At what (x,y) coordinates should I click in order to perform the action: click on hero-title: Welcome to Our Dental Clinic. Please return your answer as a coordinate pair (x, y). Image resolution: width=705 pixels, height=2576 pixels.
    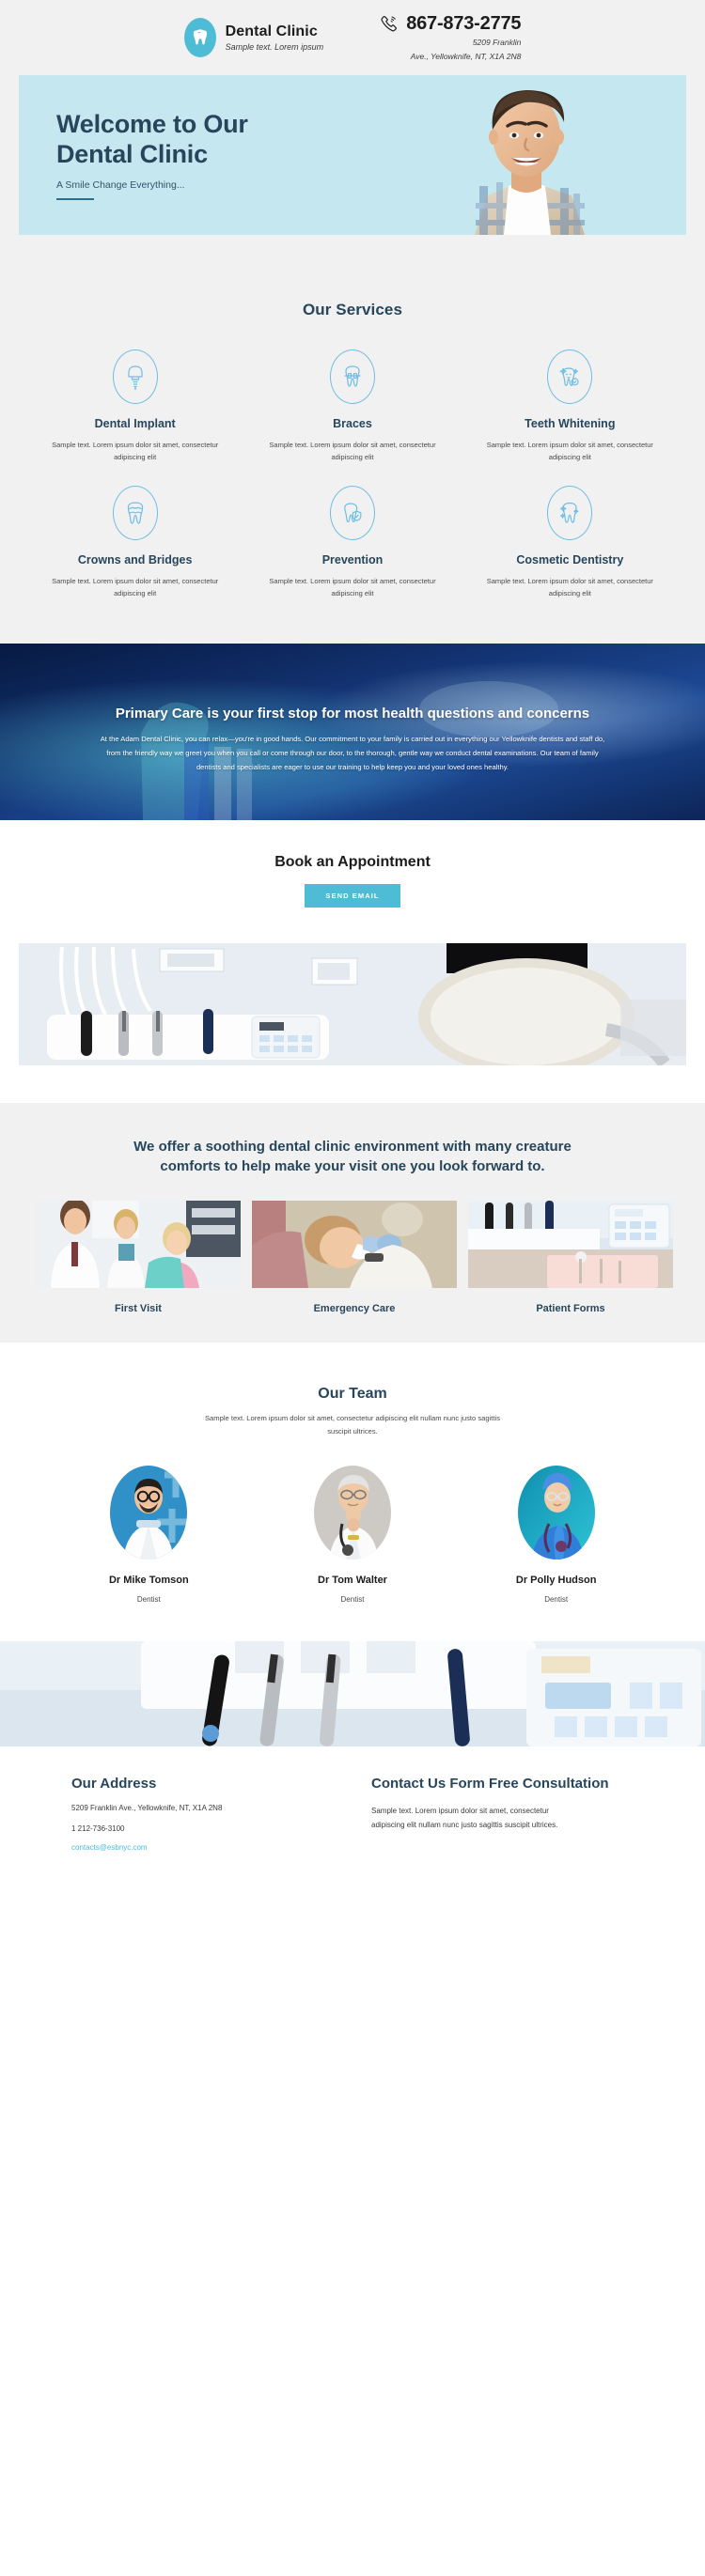
    Looking at the image, I should click on (206, 140).